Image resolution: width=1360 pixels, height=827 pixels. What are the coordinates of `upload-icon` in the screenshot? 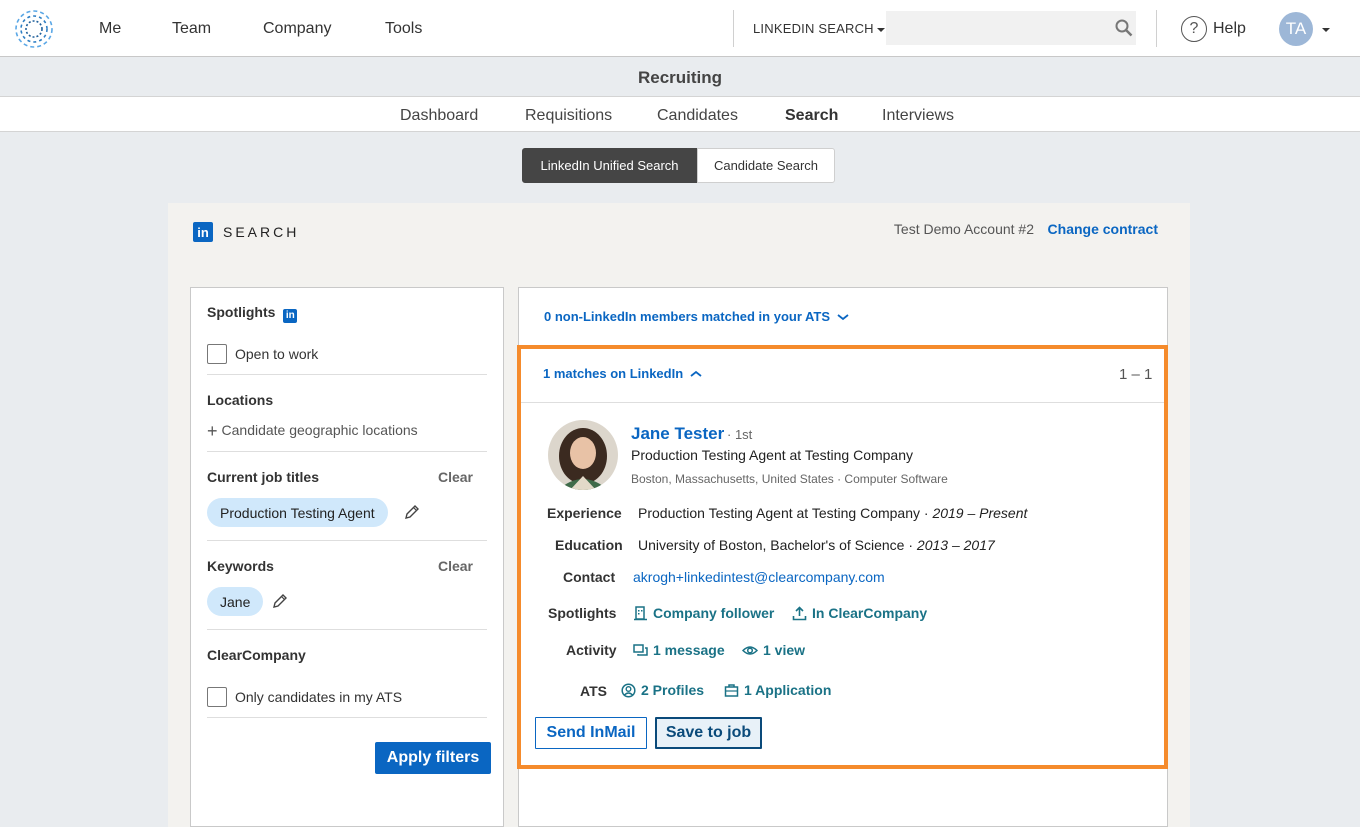 It's located at (799, 612).